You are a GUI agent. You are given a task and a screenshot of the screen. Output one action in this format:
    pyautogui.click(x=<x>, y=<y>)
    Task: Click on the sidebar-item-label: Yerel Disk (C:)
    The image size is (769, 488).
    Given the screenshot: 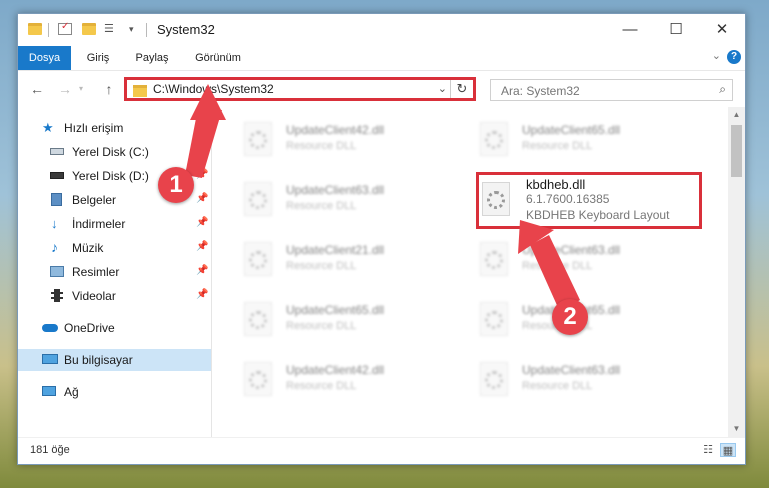 What is the action you would take?
    pyautogui.click(x=110, y=152)
    